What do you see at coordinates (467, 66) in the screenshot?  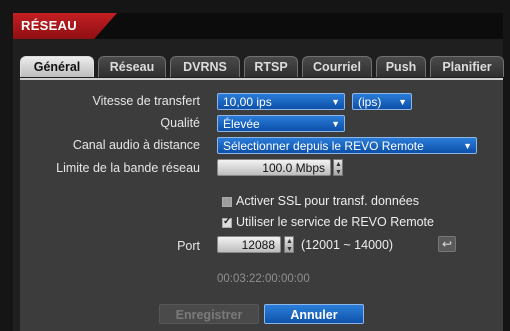 I see `tab-planifier: Planifier` at bounding box center [467, 66].